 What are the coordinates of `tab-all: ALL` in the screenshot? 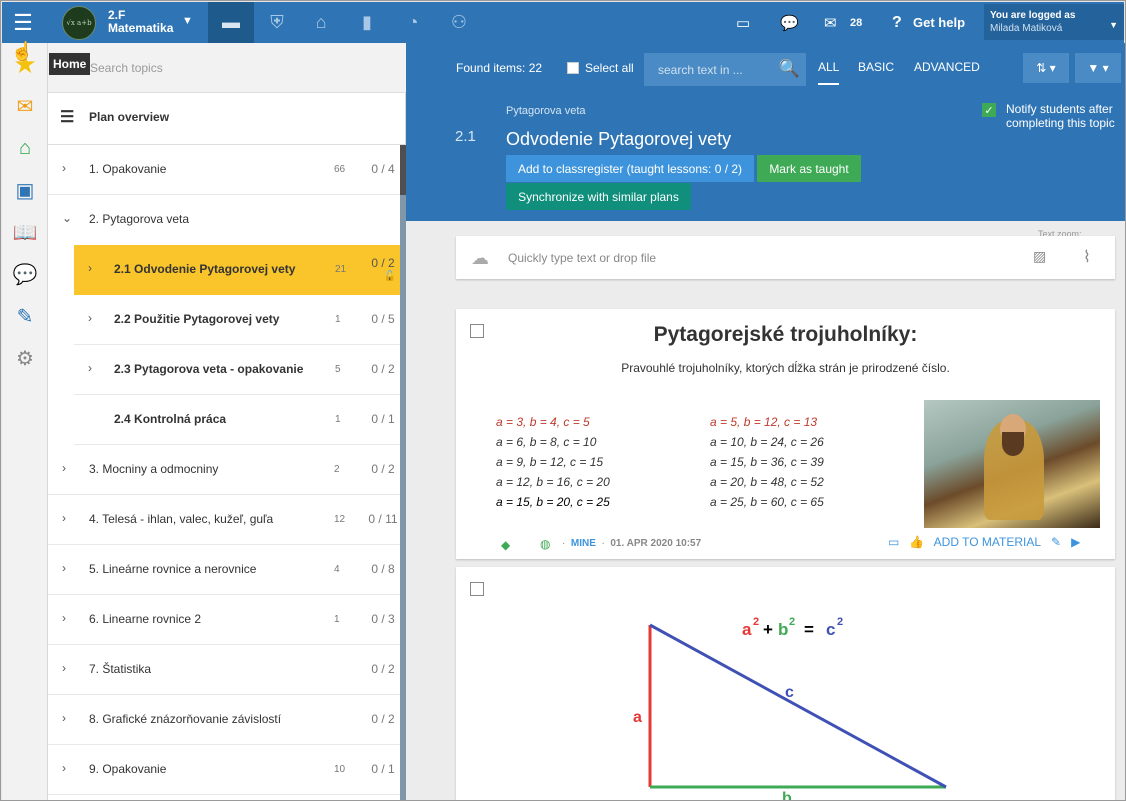 It's located at (829, 72).